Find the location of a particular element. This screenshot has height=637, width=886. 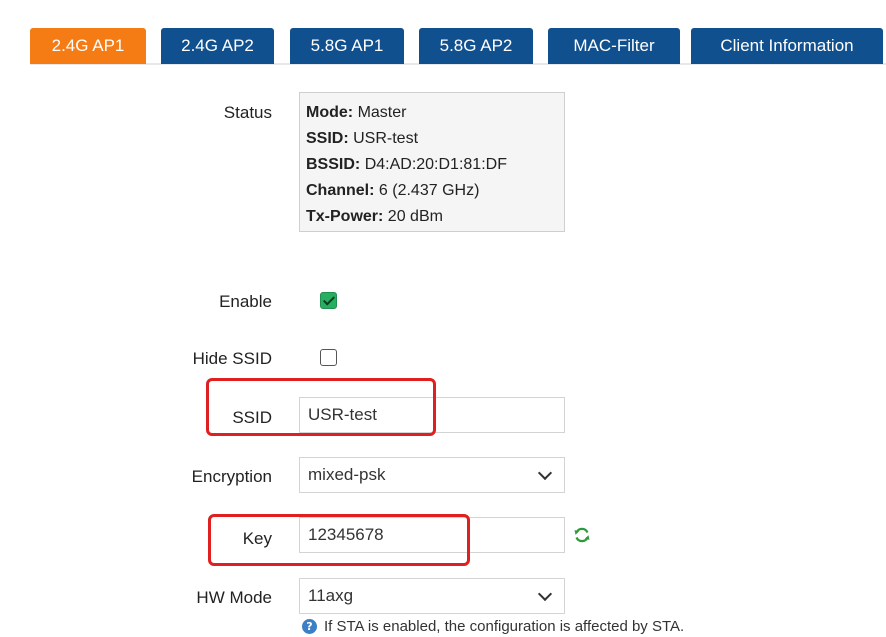

hide-ssid-checkbox is located at coordinates (328, 357).